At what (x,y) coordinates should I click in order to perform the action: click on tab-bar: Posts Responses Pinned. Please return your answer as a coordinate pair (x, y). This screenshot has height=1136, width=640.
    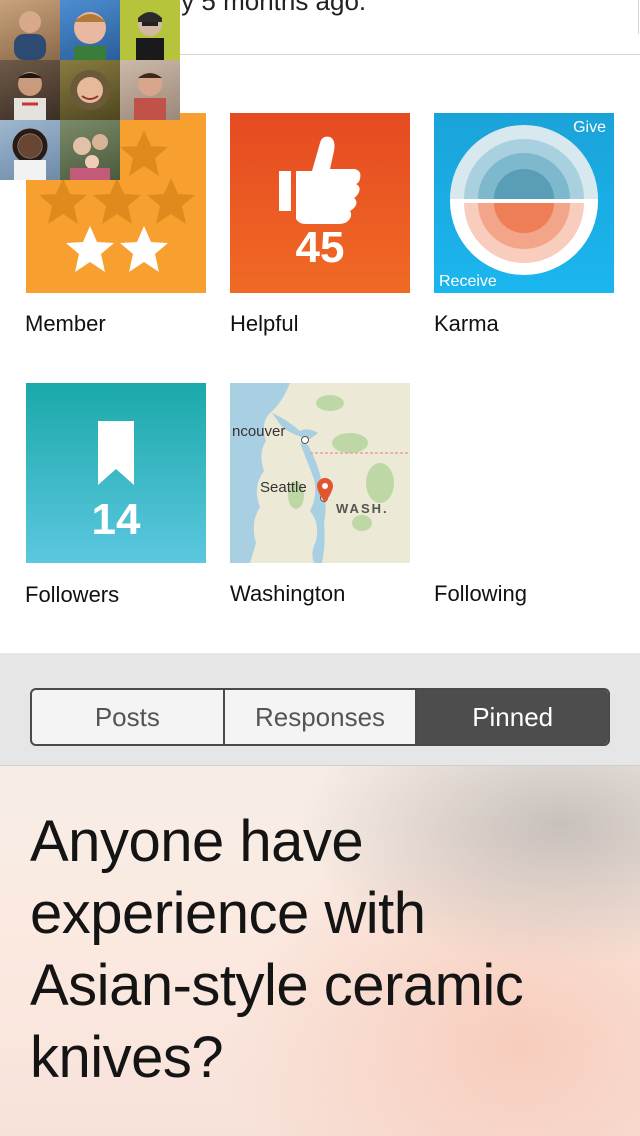
    Looking at the image, I should click on (320, 709).